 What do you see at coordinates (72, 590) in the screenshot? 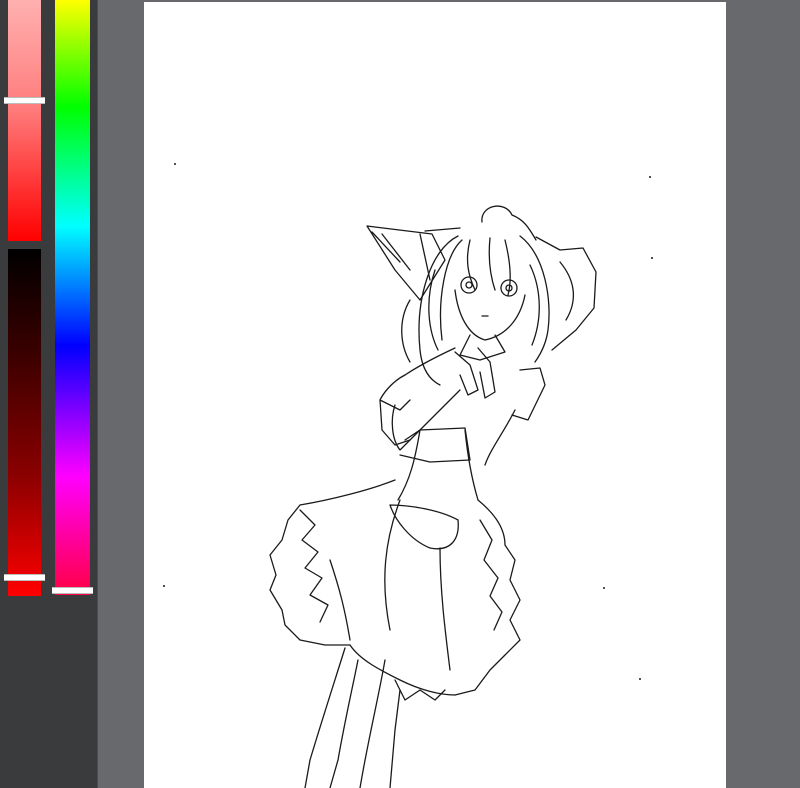
I see `hue-slider-handle` at bounding box center [72, 590].